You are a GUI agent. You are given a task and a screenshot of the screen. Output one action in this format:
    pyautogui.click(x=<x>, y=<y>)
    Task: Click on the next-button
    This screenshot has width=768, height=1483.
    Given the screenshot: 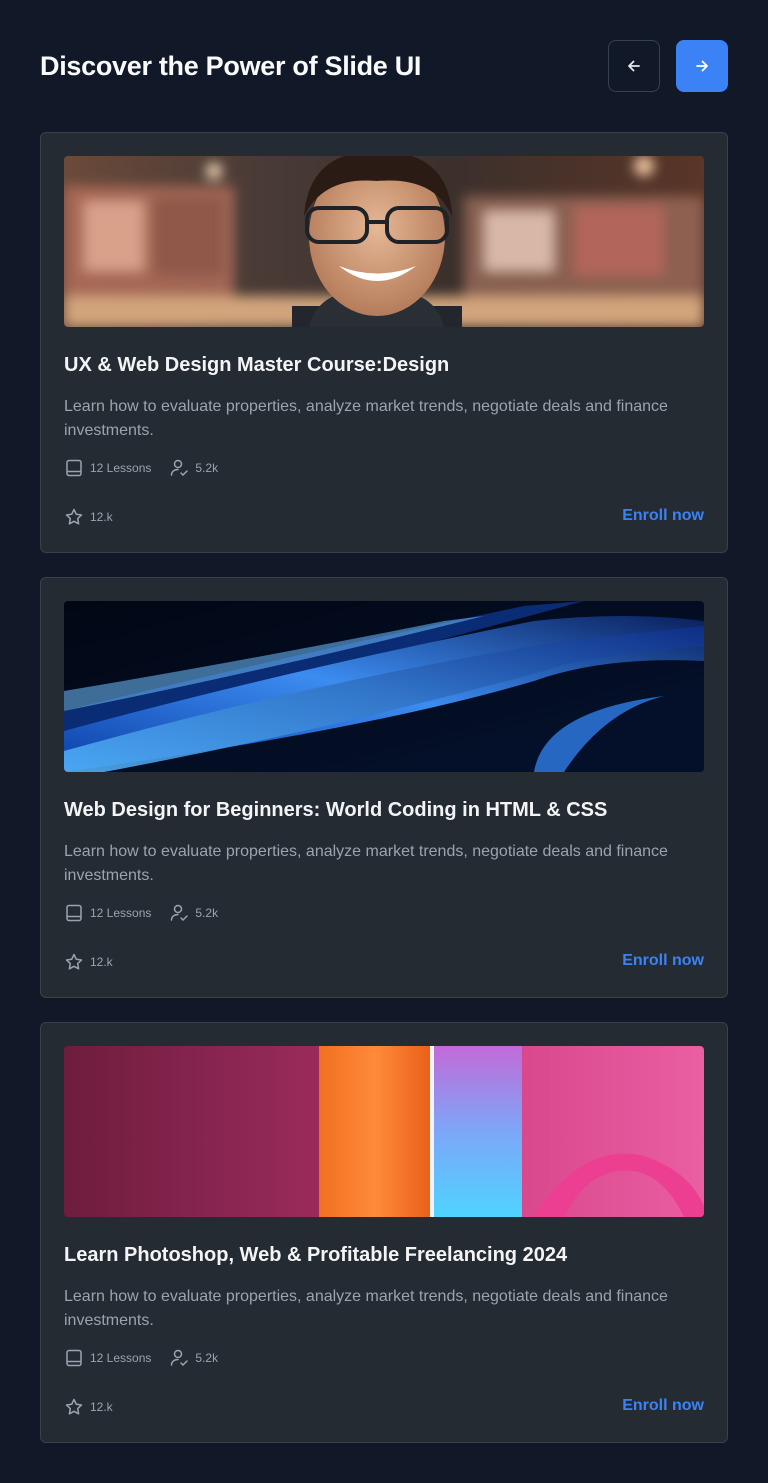 What is the action you would take?
    pyautogui.click(x=702, y=66)
    